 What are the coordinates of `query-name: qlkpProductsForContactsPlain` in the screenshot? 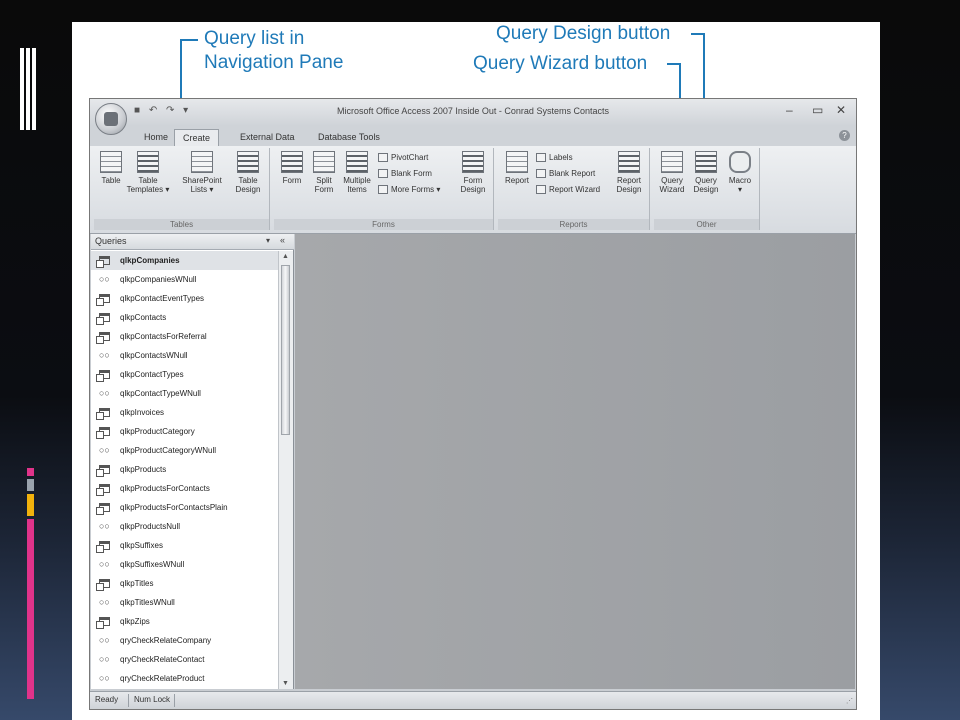 It's located at (174, 507).